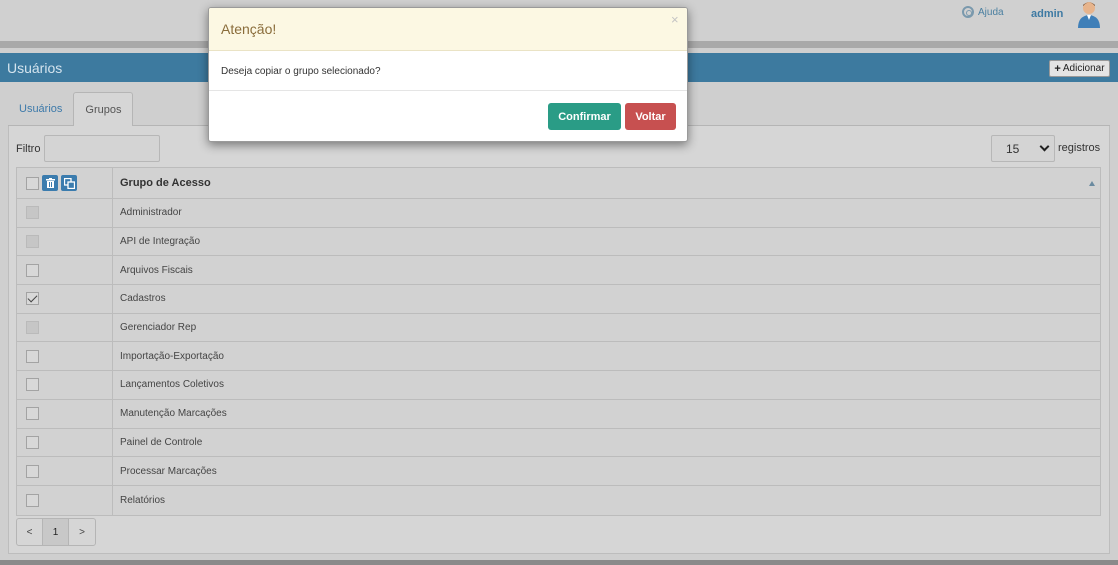  What do you see at coordinates (172, 385) in the screenshot?
I see `group-name: Lançamentos Coletivos` at bounding box center [172, 385].